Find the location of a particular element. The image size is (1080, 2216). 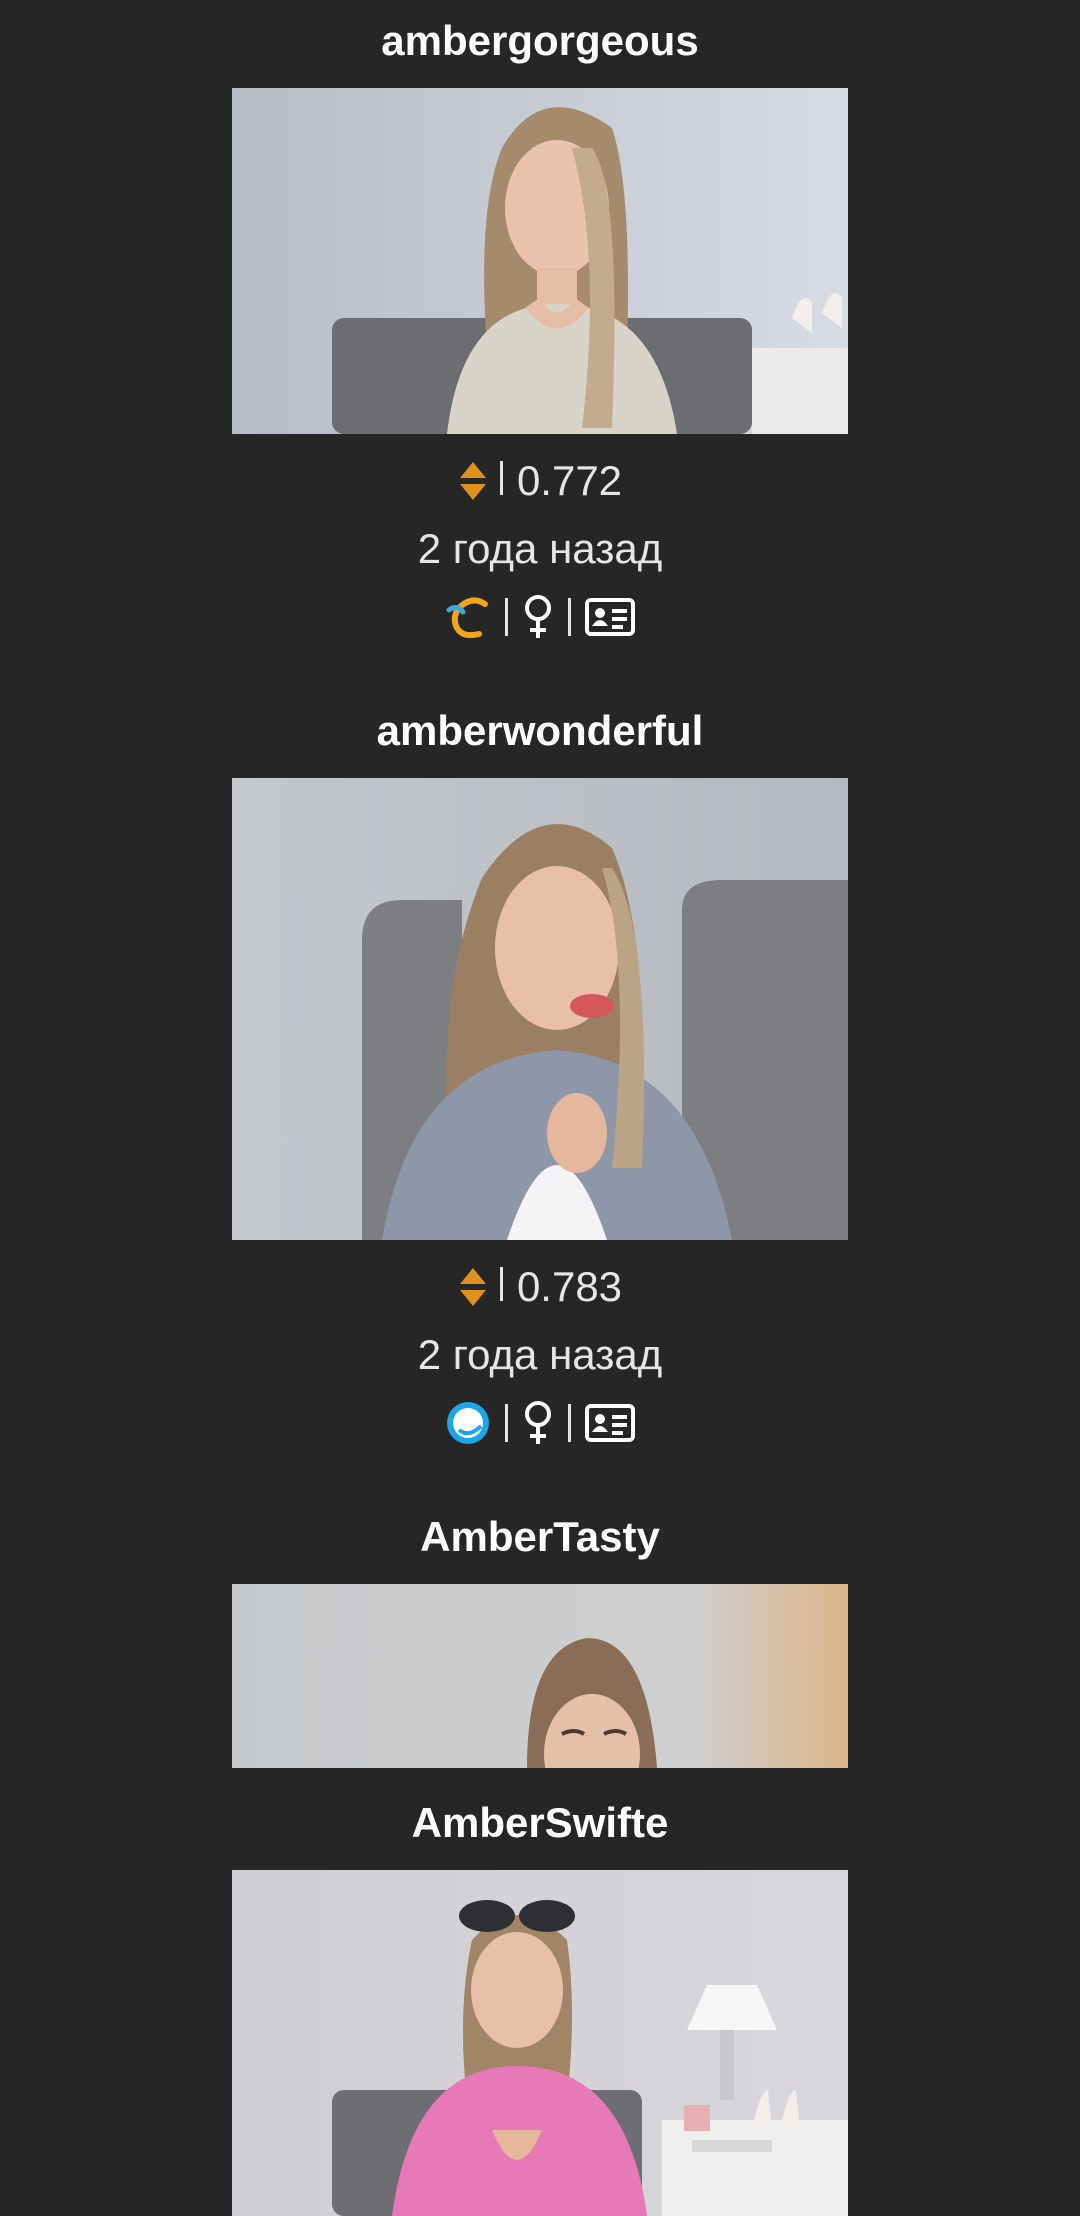

model-name: amberwonderful is located at coordinates (540, 731).